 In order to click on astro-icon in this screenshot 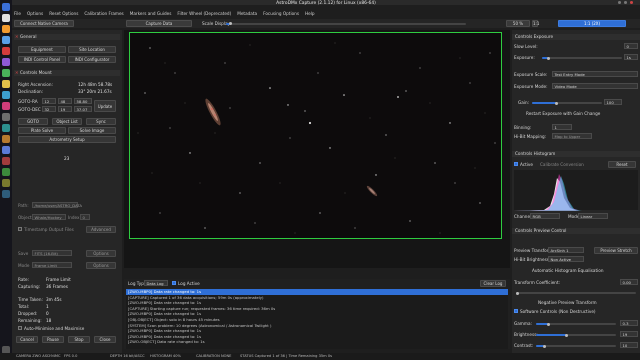, I will do `click(6, 128)`.